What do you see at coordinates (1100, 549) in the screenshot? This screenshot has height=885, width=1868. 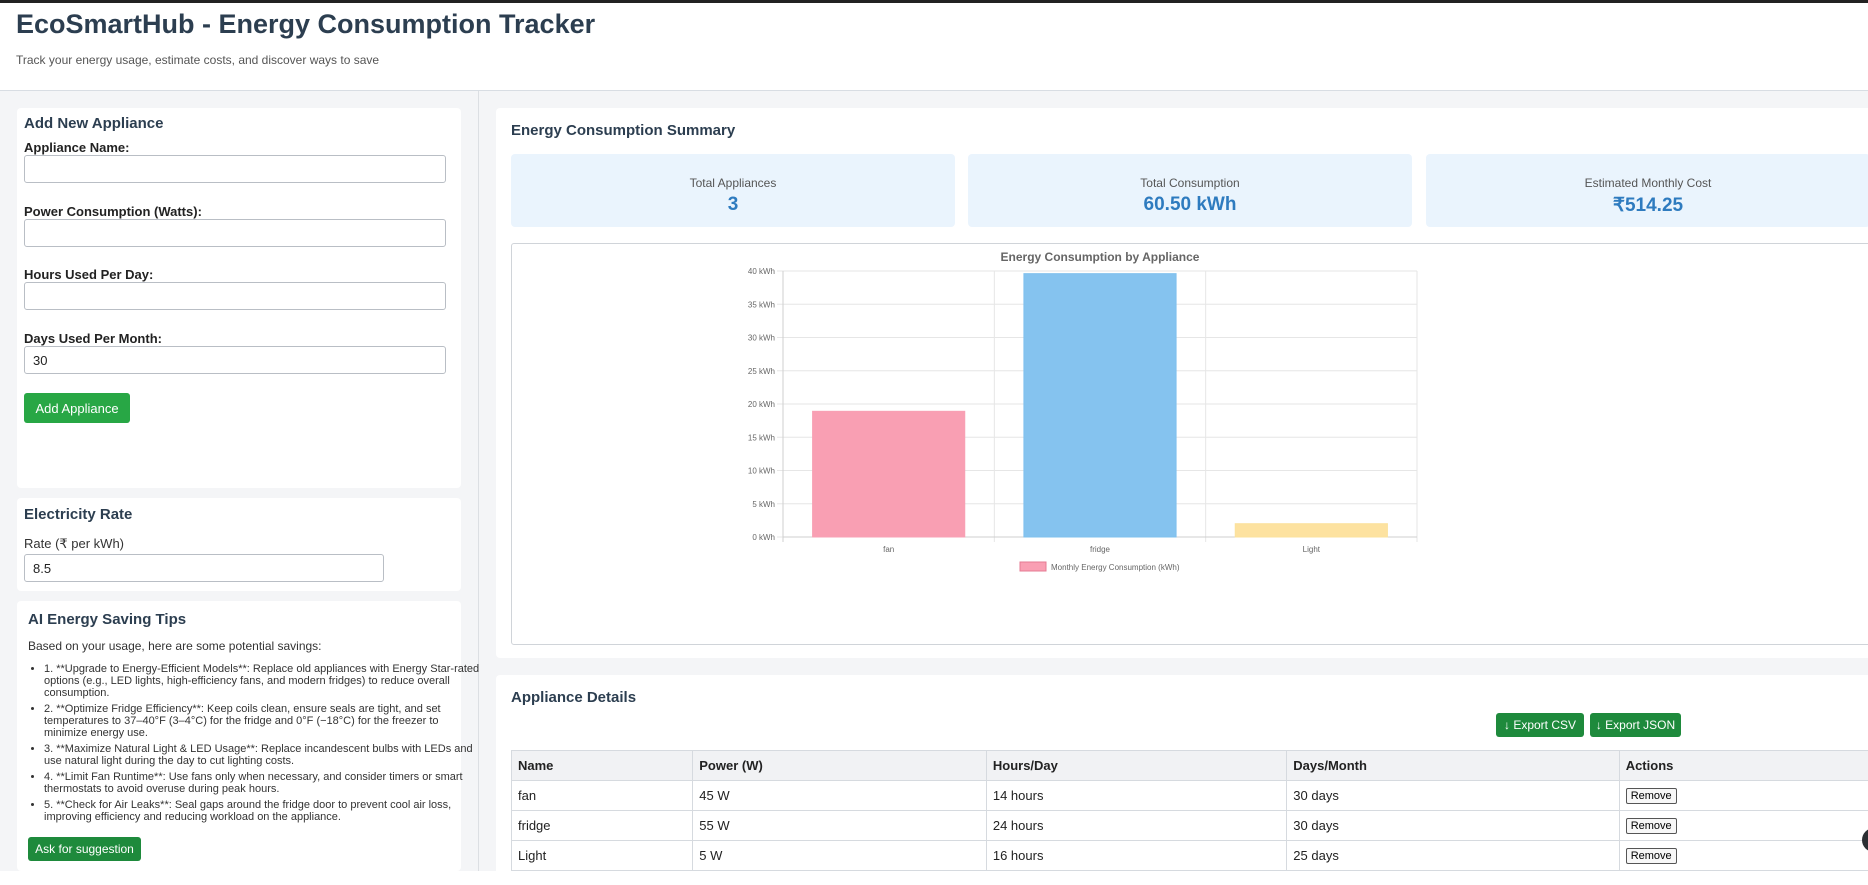 I see `x-tick-label: fridge` at bounding box center [1100, 549].